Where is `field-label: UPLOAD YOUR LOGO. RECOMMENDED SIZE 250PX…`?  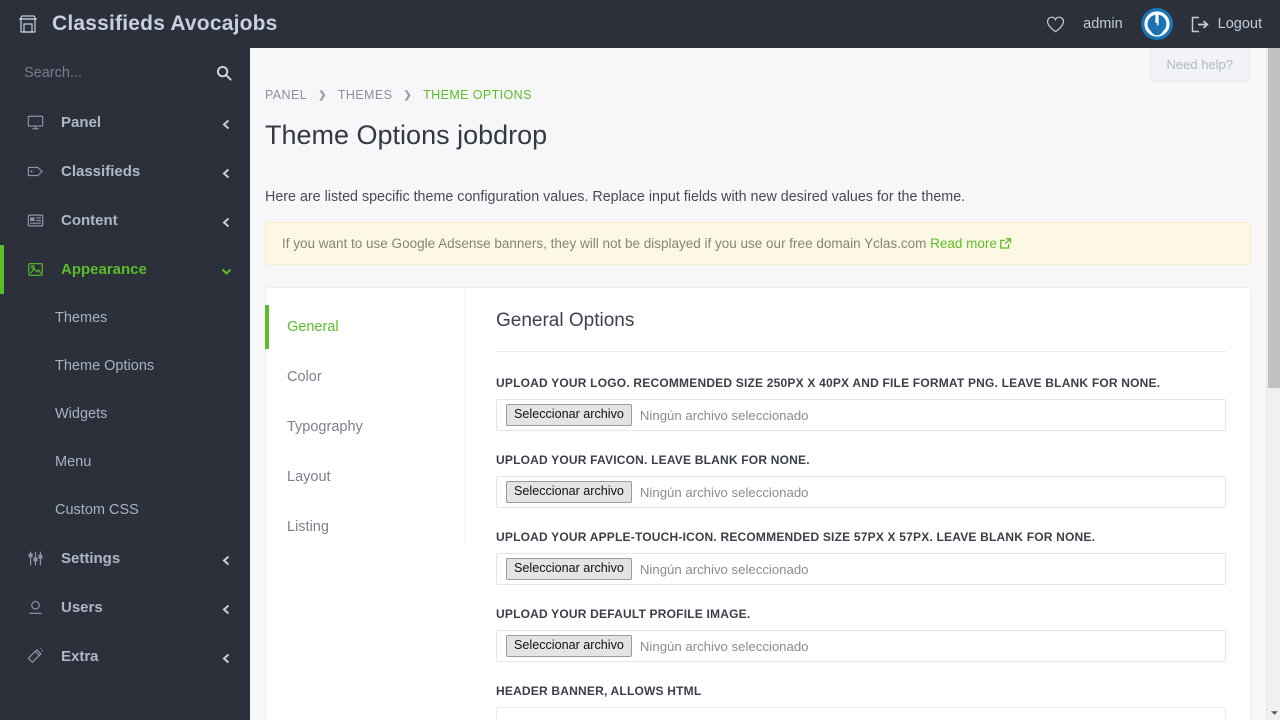 field-label: UPLOAD YOUR LOGO. RECOMMENDED SIZE 250PX… is located at coordinates (828, 383).